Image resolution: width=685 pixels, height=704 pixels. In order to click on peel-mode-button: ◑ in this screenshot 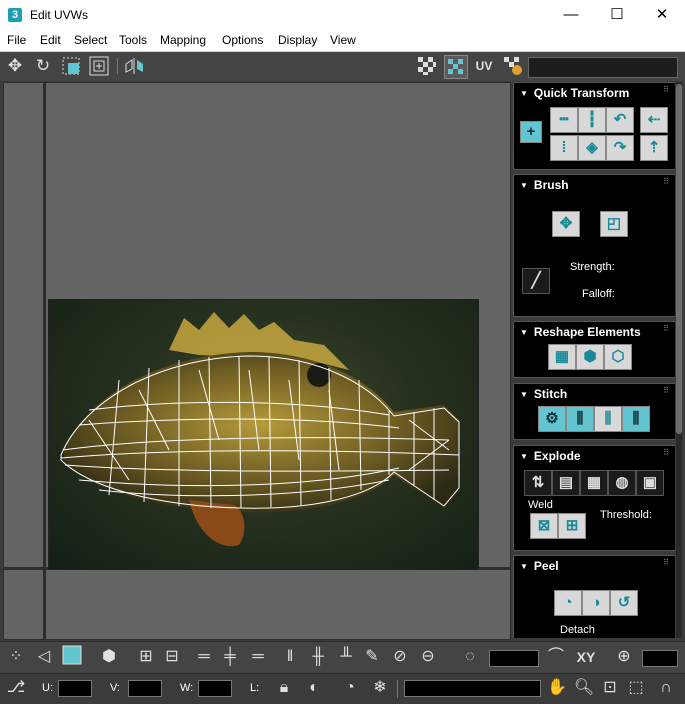, I will do `click(596, 603)`.